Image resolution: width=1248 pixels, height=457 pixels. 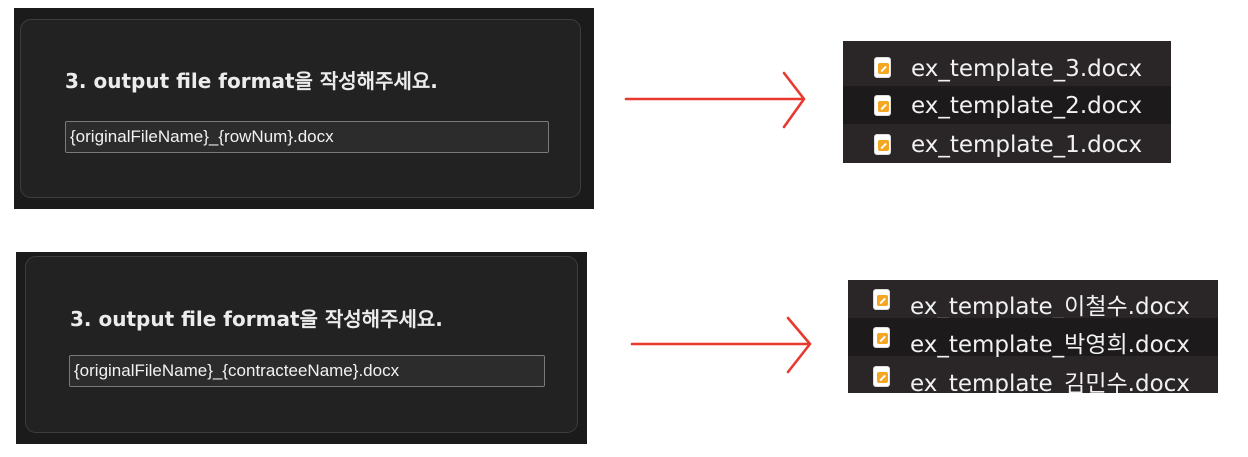 I want to click on file-row: ex_template_1.docx, so click(x=1007, y=143).